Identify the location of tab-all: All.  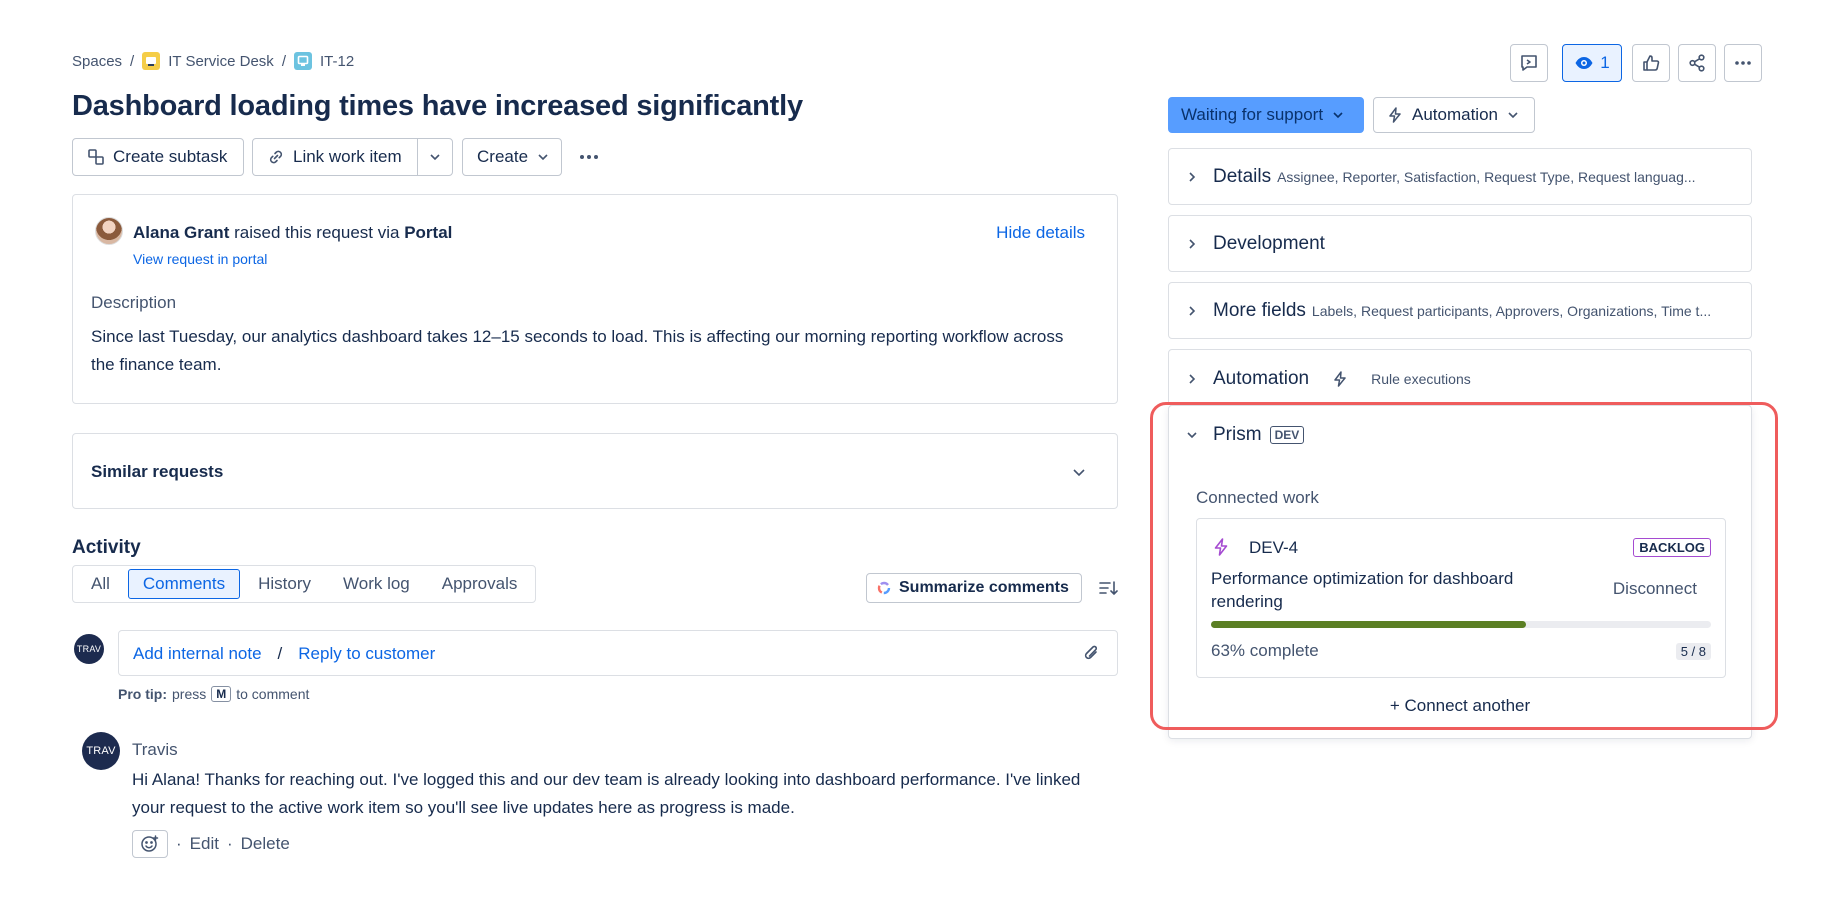
(100, 584).